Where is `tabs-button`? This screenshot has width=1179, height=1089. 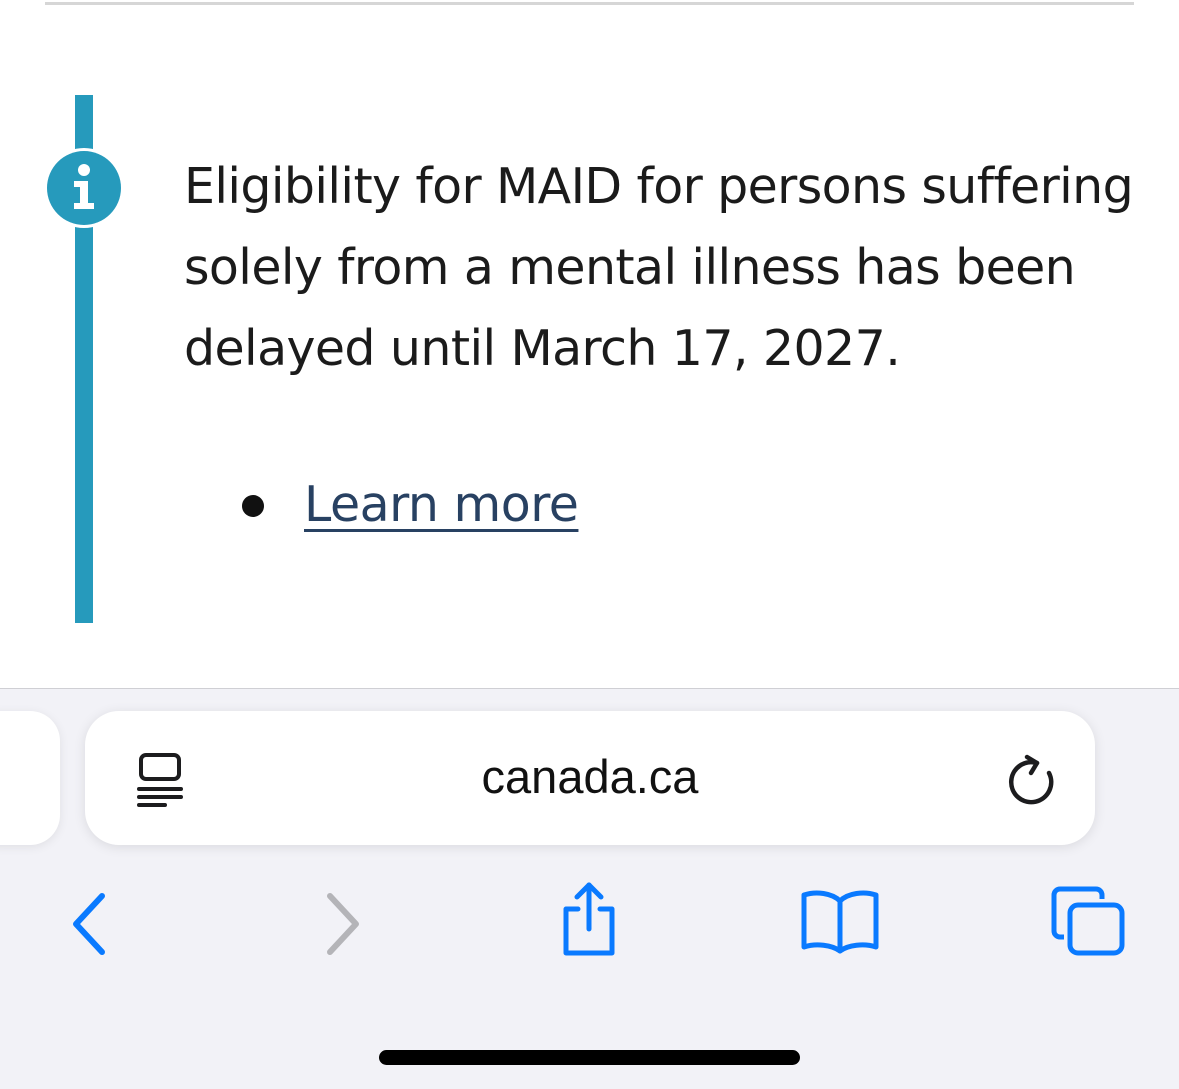 tabs-button is located at coordinates (1089, 921).